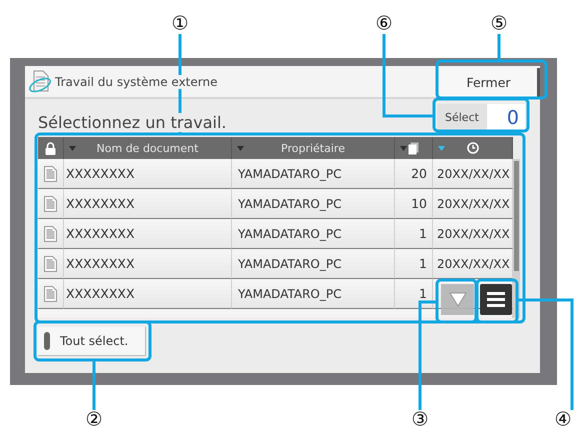 The height and width of the screenshot is (427, 576). What do you see at coordinates (513, 117) in the screenshot?
I see `counter-value: 0` at bounding box center [513, 117].